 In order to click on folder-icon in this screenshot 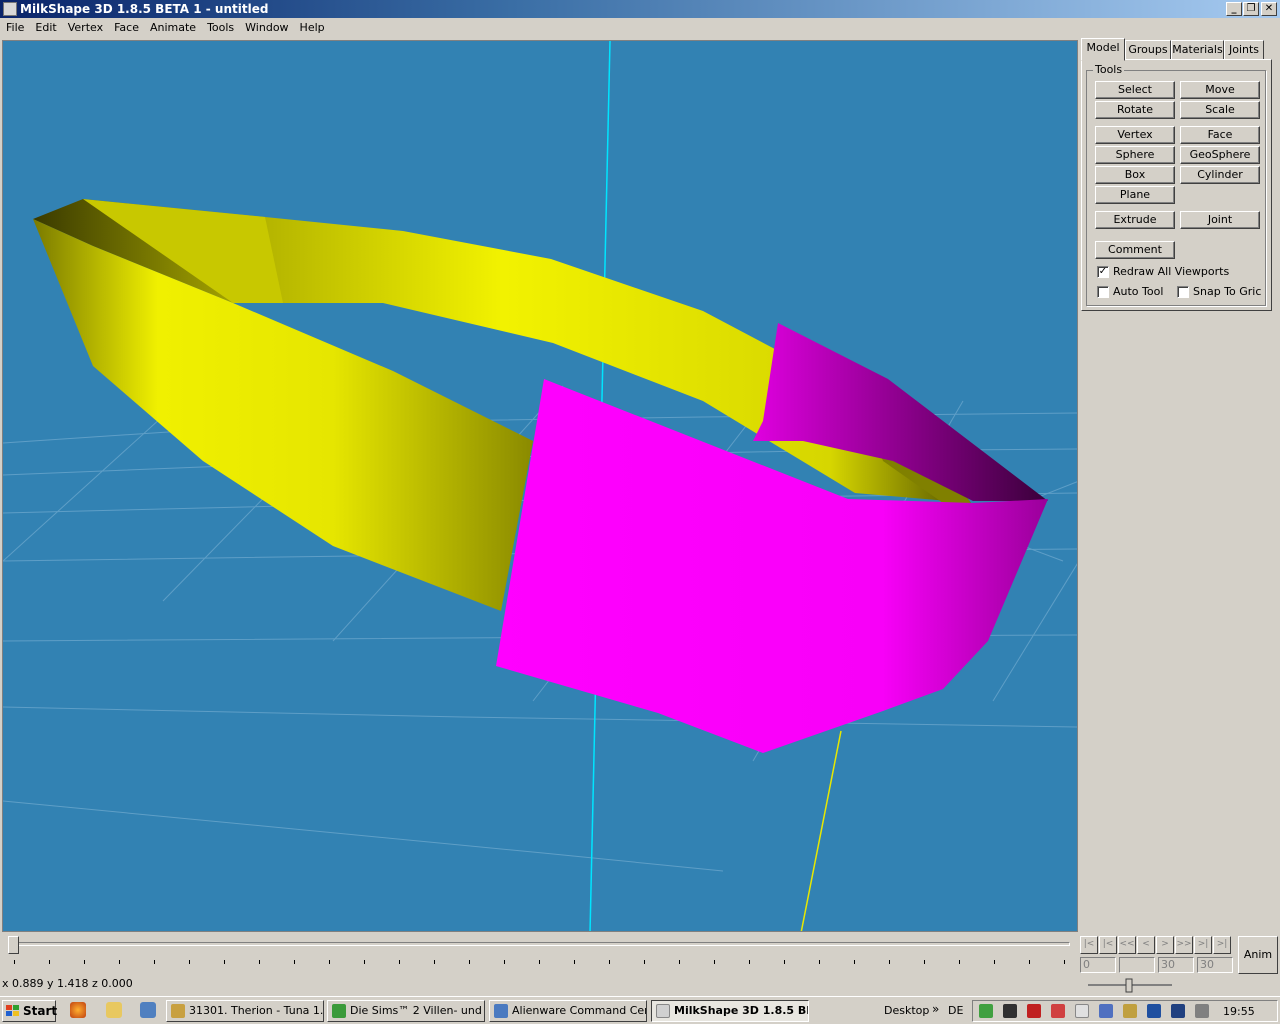, I will do `click(114, 1010)`.